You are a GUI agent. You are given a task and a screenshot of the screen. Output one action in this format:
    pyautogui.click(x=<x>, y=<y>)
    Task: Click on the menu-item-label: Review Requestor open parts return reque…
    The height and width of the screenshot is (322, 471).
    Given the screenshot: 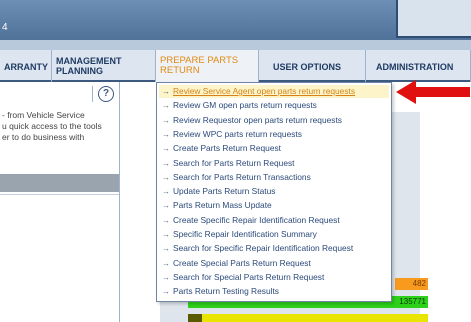 What is the action you would take?
    pyautogui.click(x=257, y=119)
    